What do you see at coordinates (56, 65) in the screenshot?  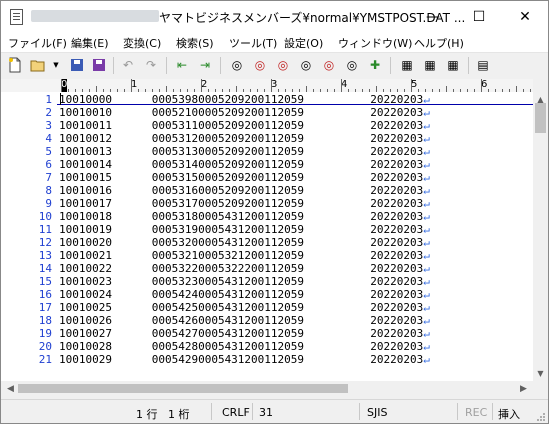 I see `dropdown-arrow-icon: ▼` at bounding box center [56, 65].